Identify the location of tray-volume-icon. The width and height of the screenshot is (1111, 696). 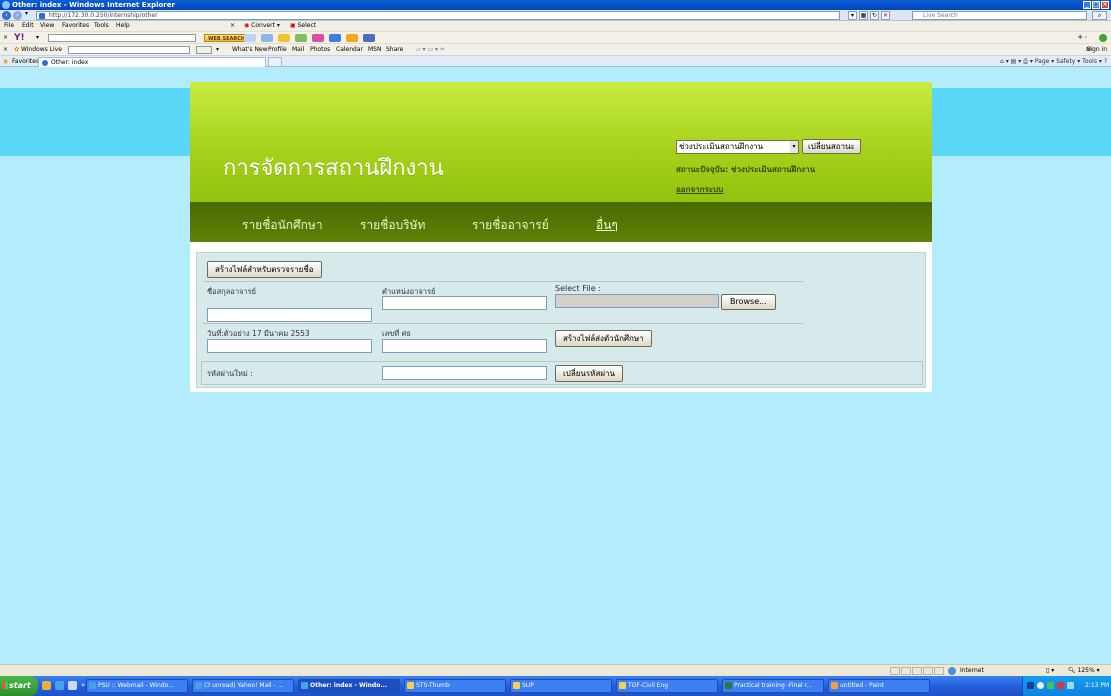
(1070, 685).